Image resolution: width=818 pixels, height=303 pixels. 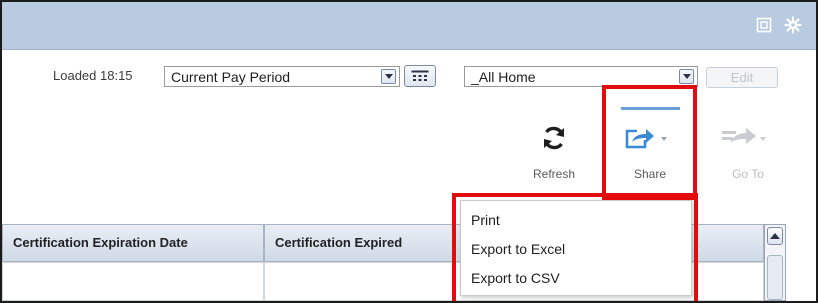 What do you see at coordinates (554, 138) in the screenshot?
I see `refresh-icon` at bounding box center [554, 138].